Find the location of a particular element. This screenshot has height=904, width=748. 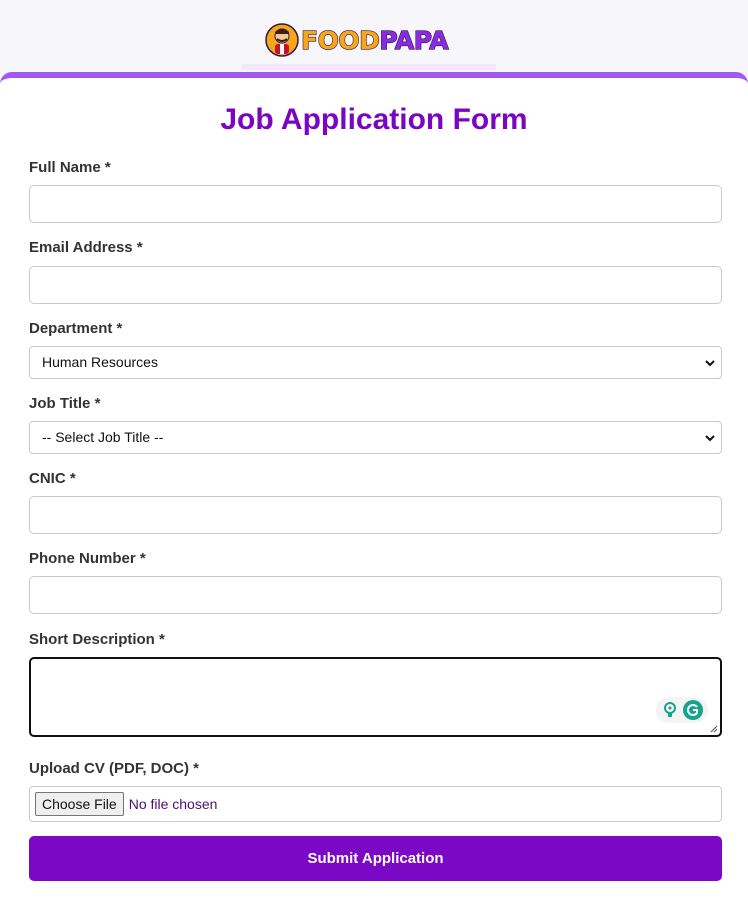

job-title-selected-value: -- Select Job Title -- is located at coordinates (103, 437).